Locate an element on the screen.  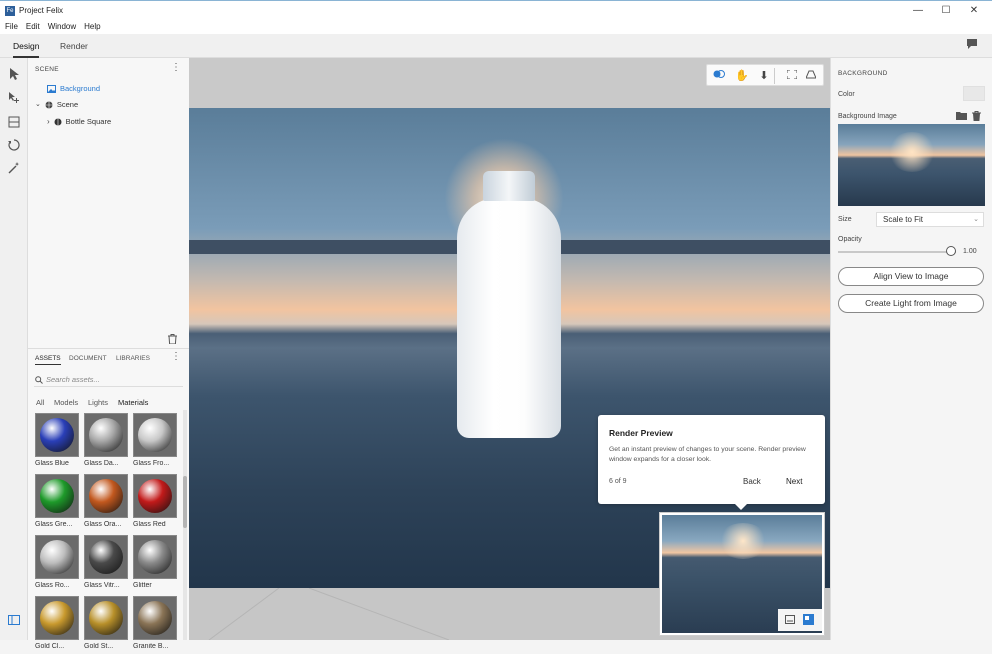
close-button: ✕ is located at coordinates (974, 11).